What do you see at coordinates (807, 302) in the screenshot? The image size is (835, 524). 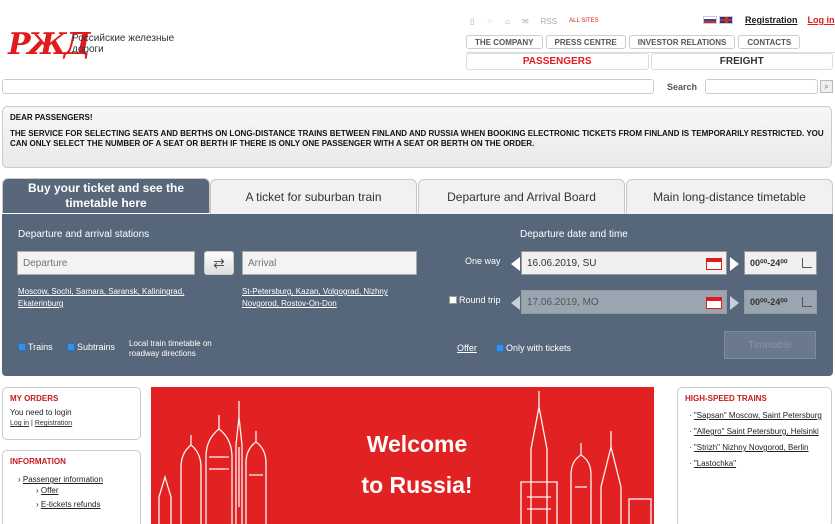 I see `return-clock-icon` at bounding box center [807, 302].